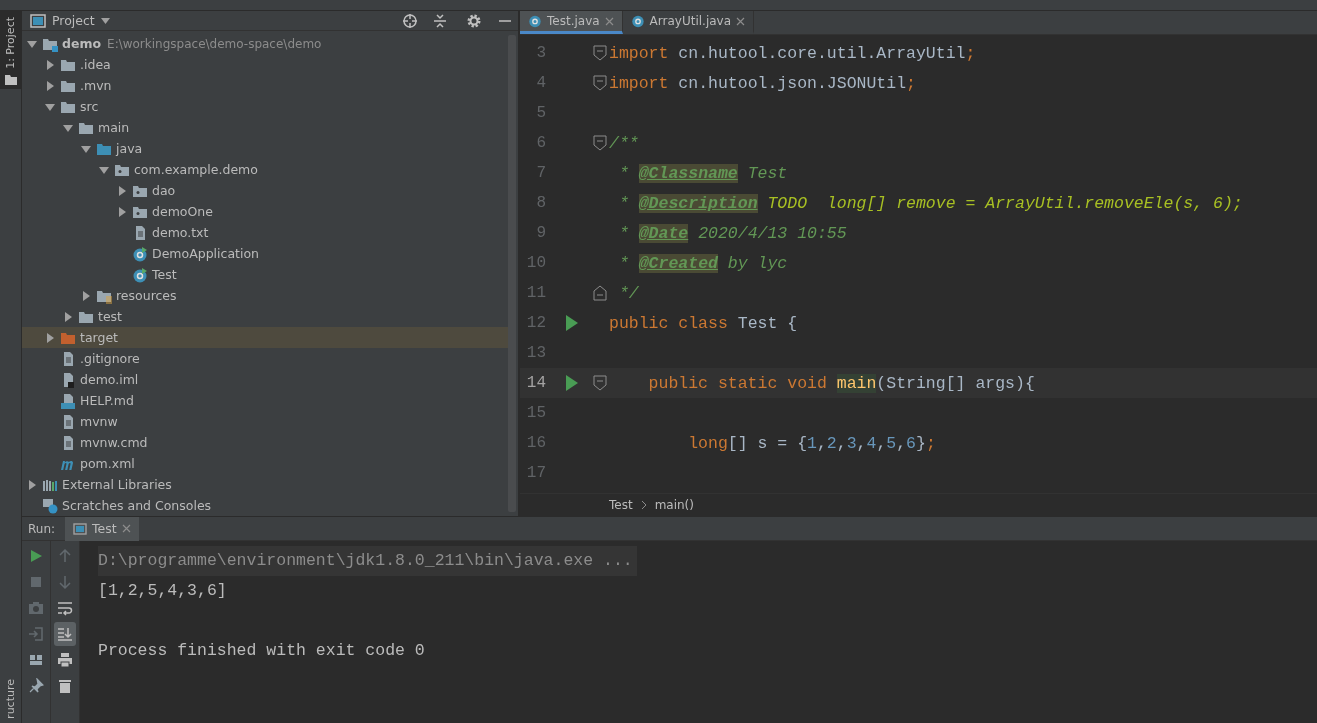 Image resolution: width=1317 pixels, height=723 pixels. Describe the element at coordinates (196, 169) in the screenshot. I see `tree-item-label: com.example.demo` at that location.